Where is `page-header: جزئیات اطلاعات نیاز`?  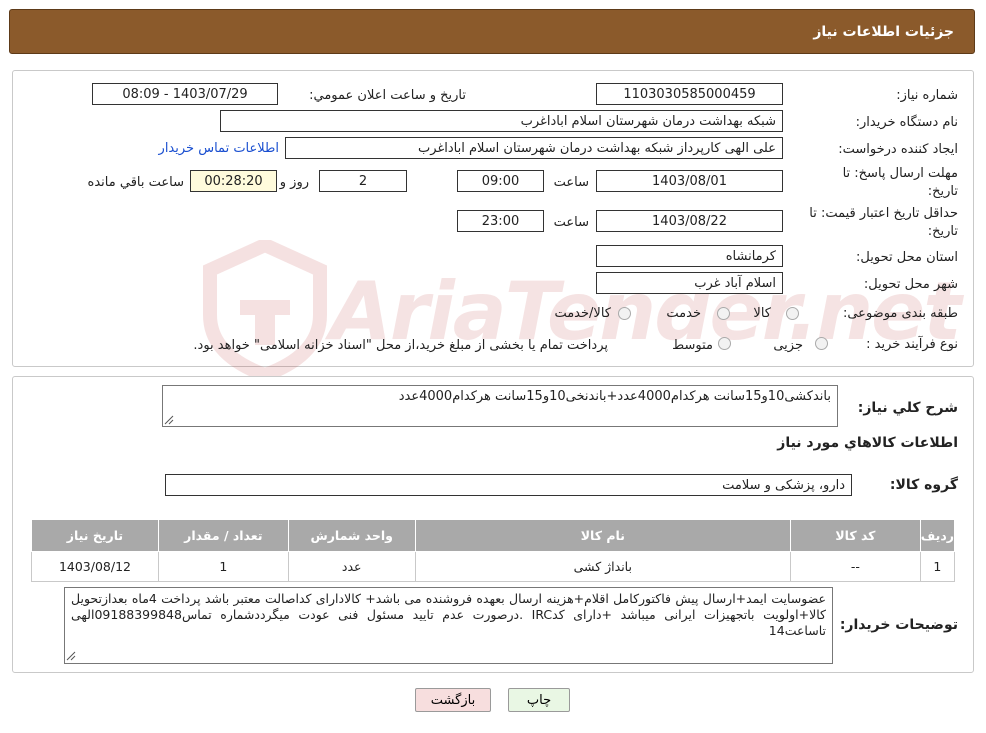
page-header: جزئیات اطلاعات نیاز is located at coordinates (492, 31).